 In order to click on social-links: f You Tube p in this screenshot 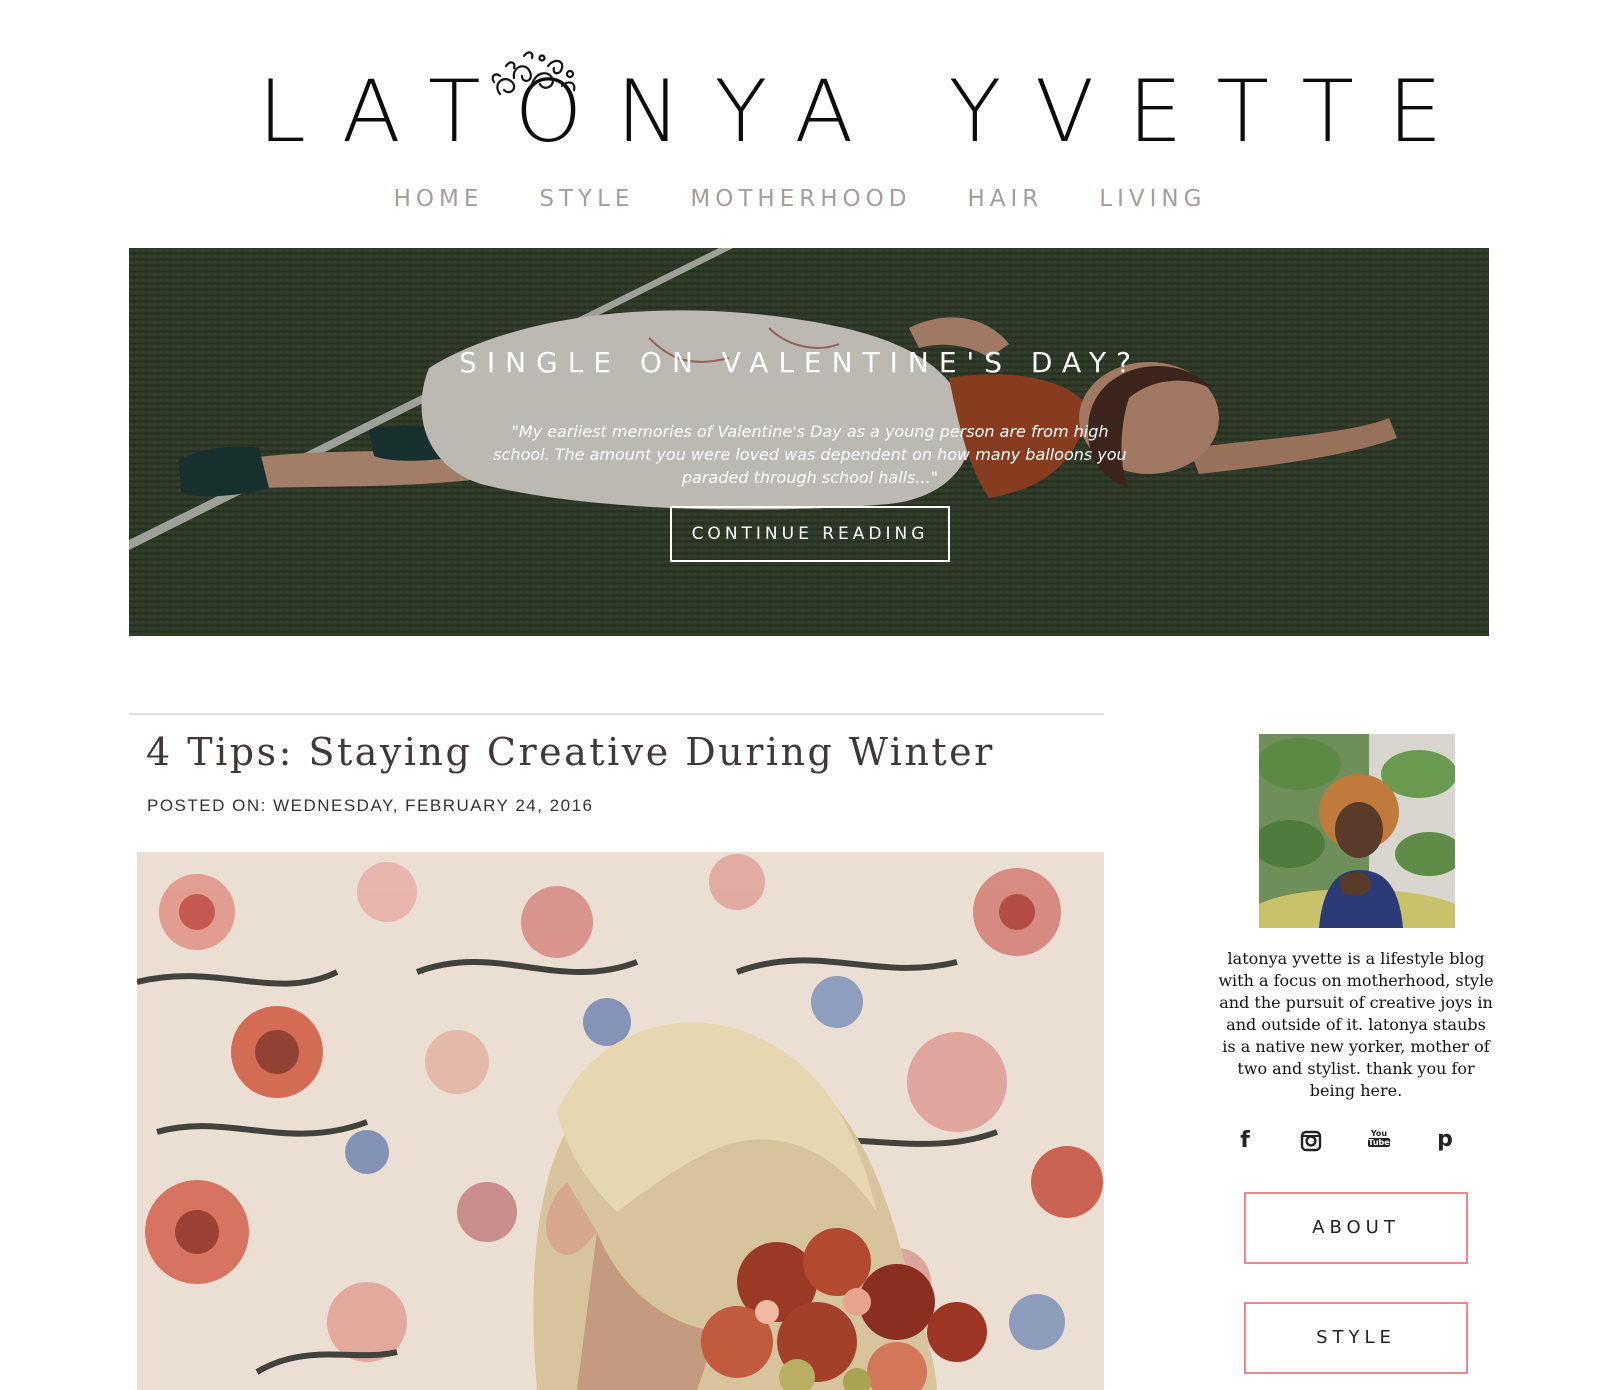, I will do `click(1359, 1141)`.